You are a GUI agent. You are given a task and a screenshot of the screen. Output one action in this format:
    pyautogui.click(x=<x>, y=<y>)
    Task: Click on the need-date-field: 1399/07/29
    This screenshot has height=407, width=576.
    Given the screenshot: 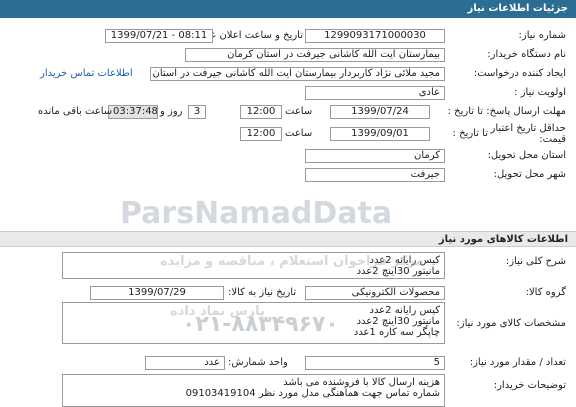 What is the action you would take?
    pyautogui.click(x=157, y=293)
    